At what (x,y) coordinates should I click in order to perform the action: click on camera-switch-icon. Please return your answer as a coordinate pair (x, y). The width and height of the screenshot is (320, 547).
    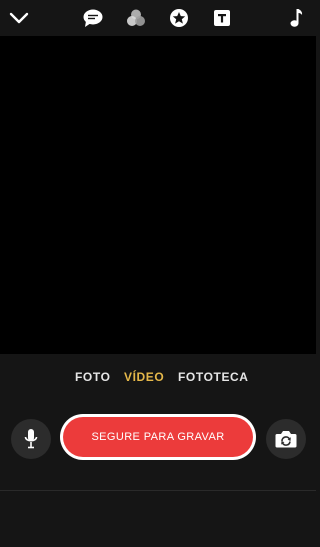
    Looking at the image, I should click on (286, 439).